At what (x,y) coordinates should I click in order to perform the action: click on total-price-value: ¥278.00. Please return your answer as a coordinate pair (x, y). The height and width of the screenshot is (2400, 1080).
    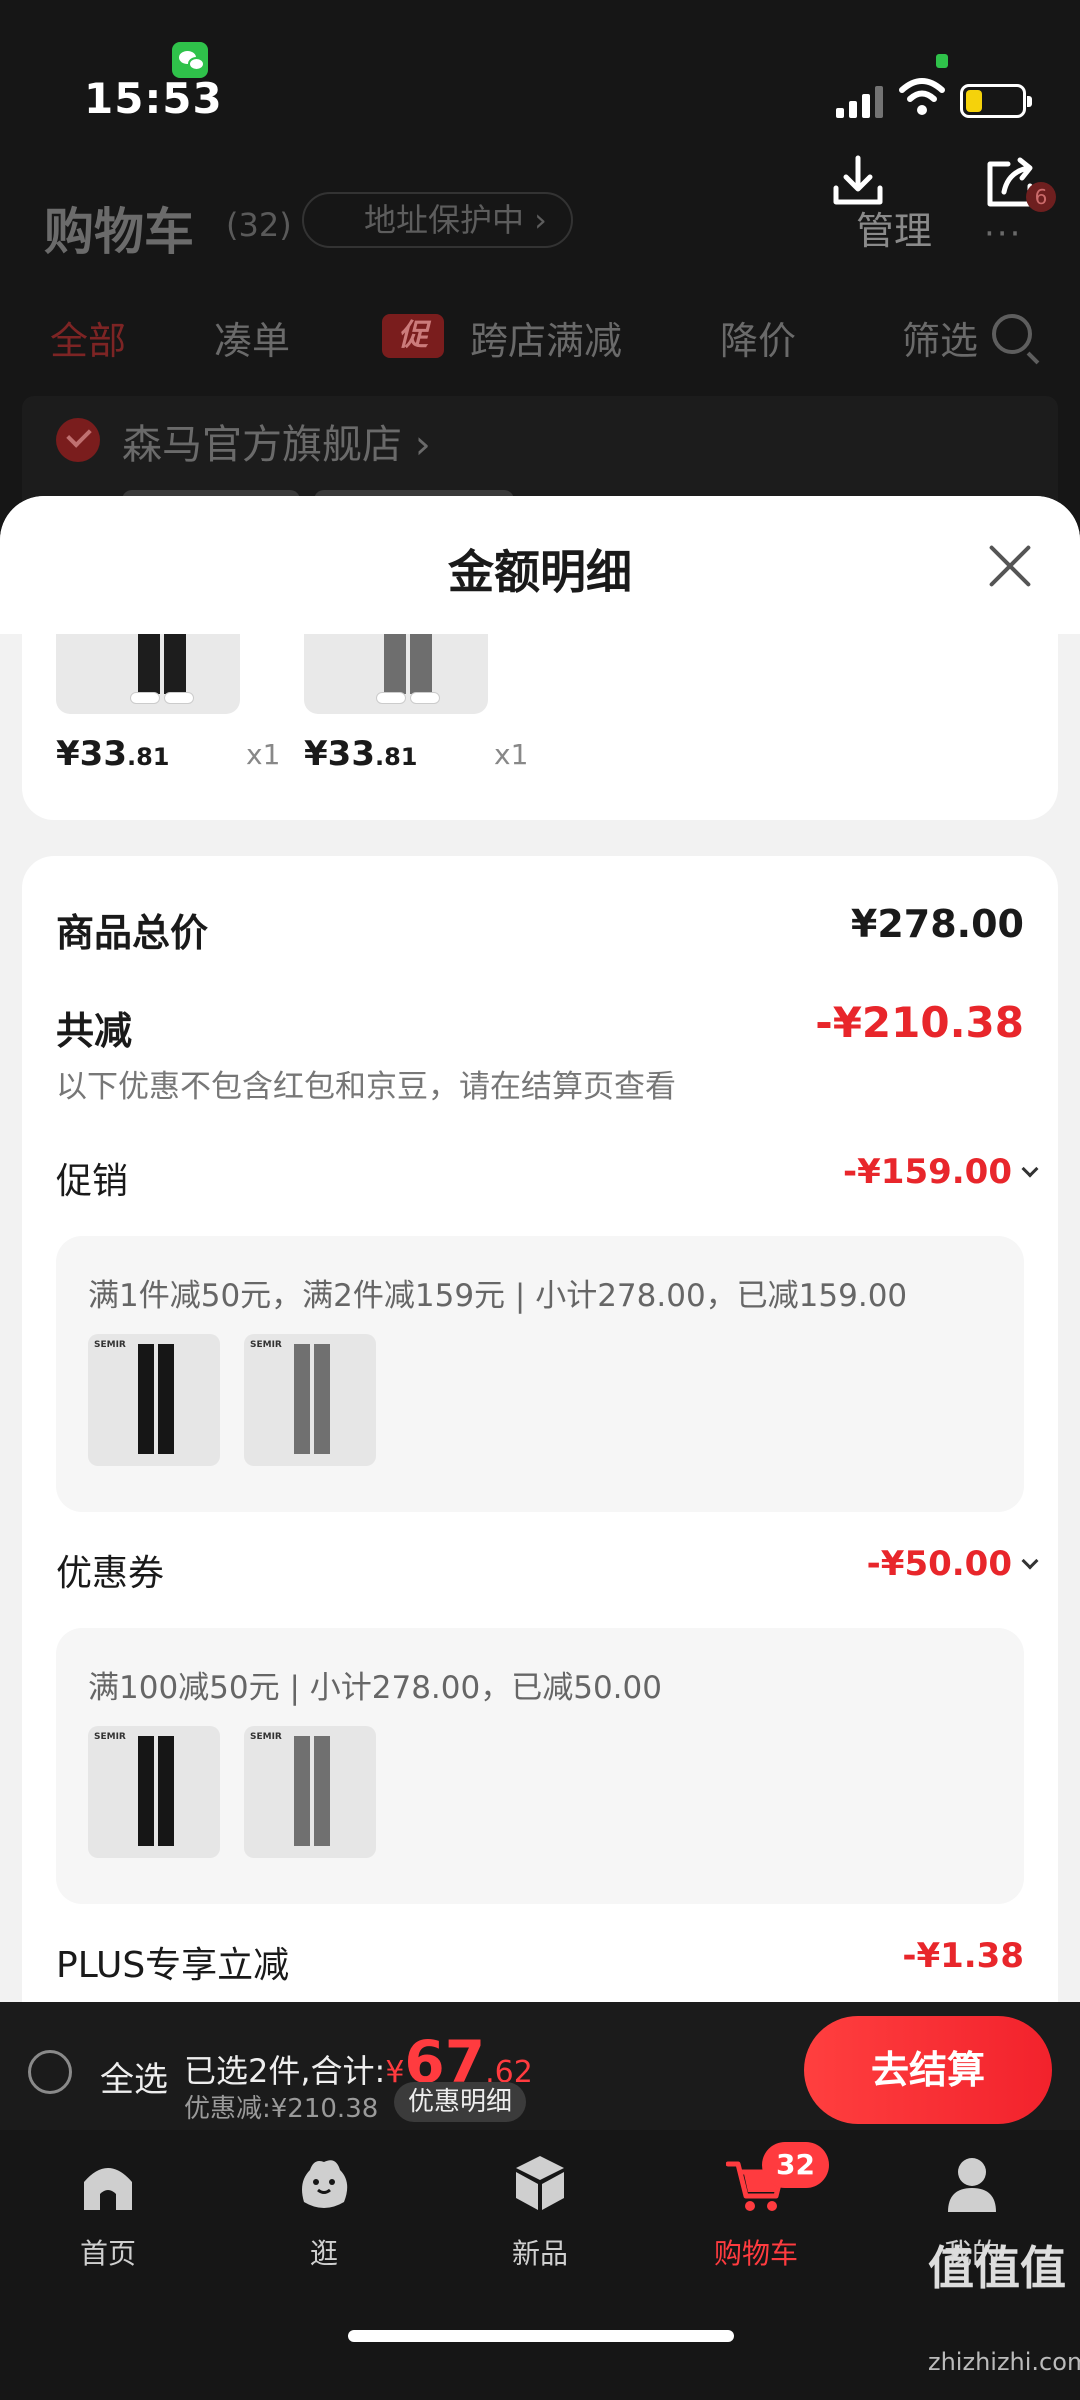
    Looking at the image, I should click on (937, 924).